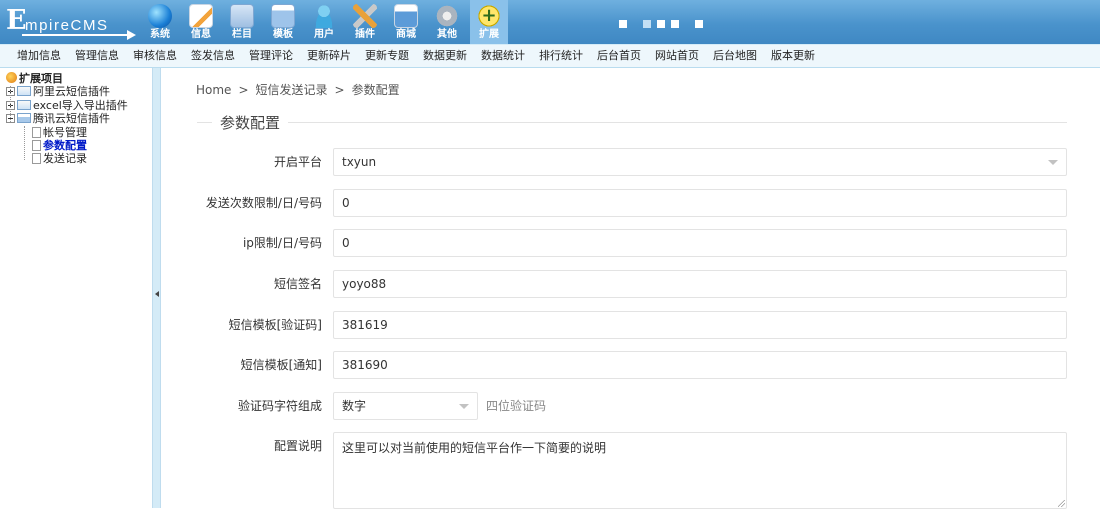 The image size is (1100, 509). Describe the element at coordinates (561, 56) in the screenshot. I see `submenu-item: 排行统计` at that location.